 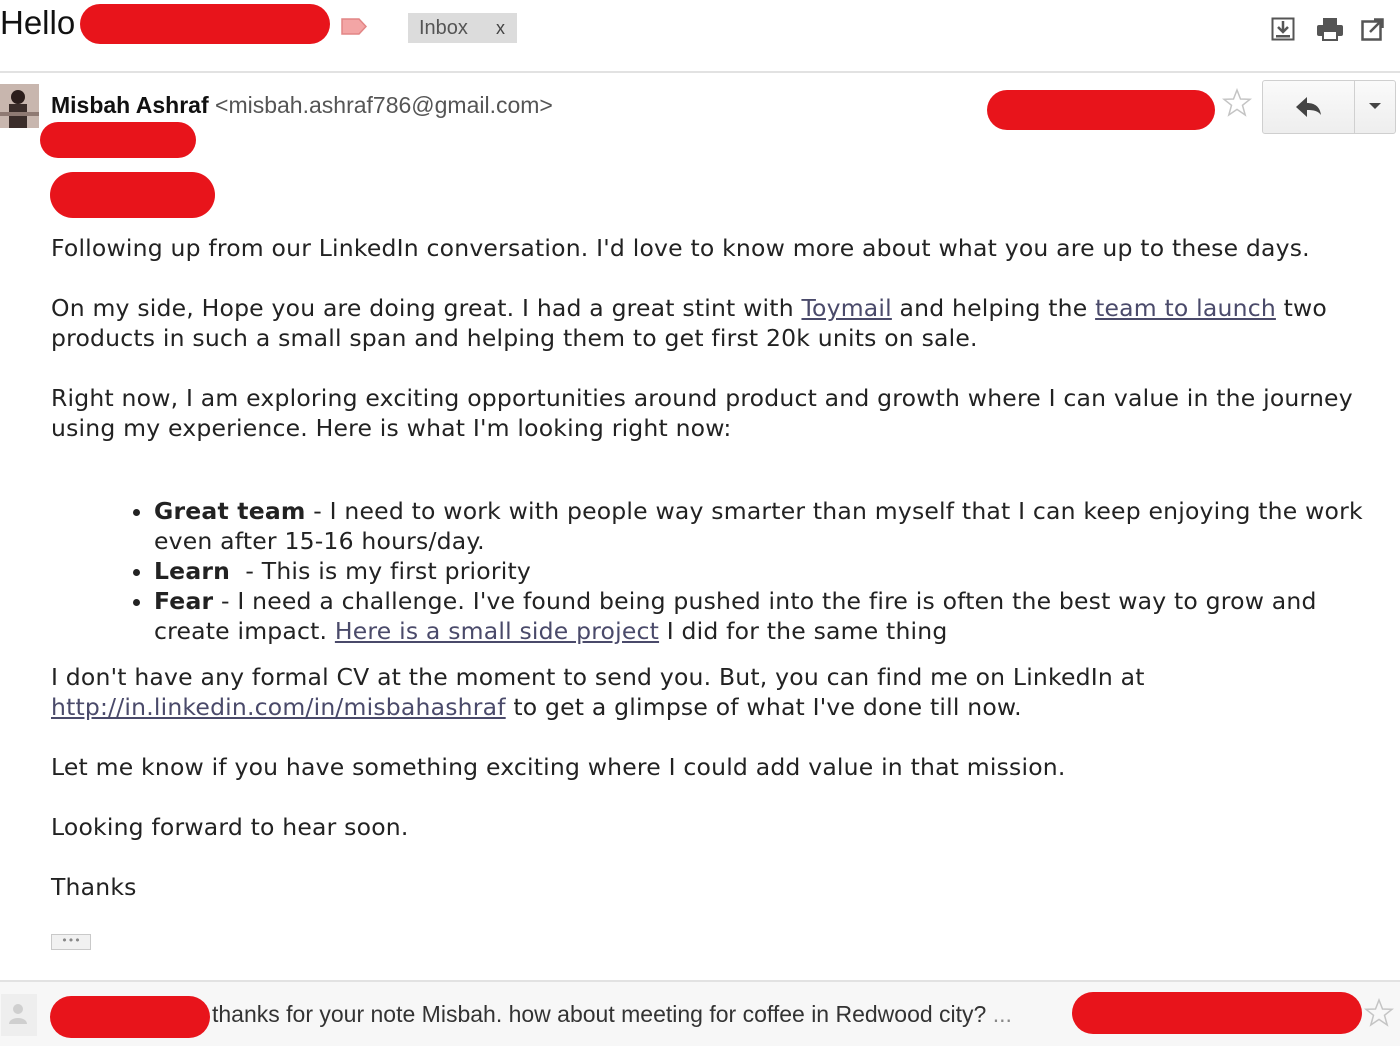 What do you see at coordinates (118, 140) in the screenshot?
I see `redacted-recipient` at bounding box center [118, 140].